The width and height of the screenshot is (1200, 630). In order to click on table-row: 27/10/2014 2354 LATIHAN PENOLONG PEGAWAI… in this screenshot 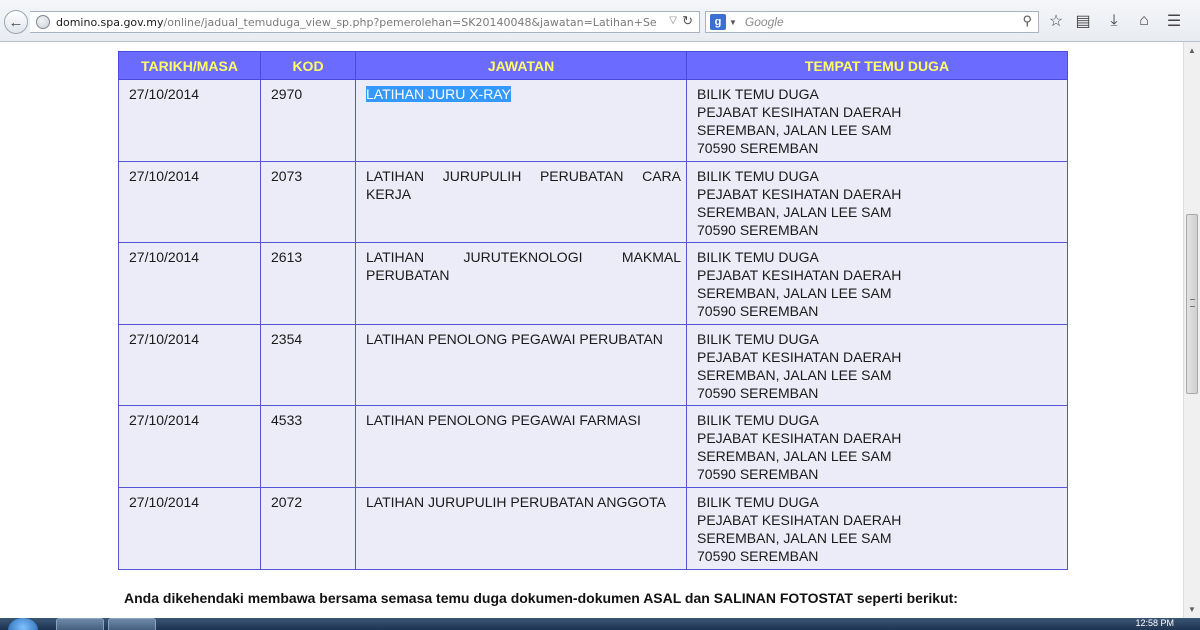, I will do `click(593, 365)`.